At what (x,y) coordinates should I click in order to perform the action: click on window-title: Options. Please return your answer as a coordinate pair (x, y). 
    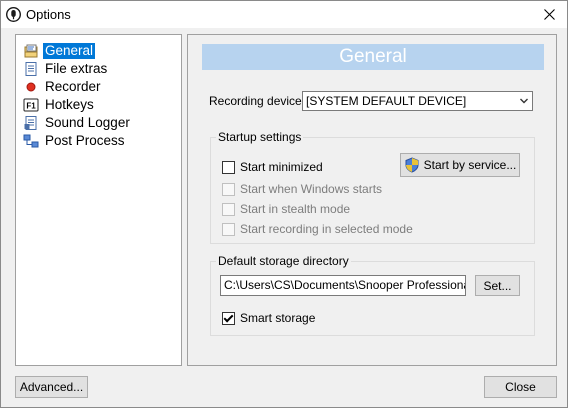
    Looking at the image, I should click on (48, 14).